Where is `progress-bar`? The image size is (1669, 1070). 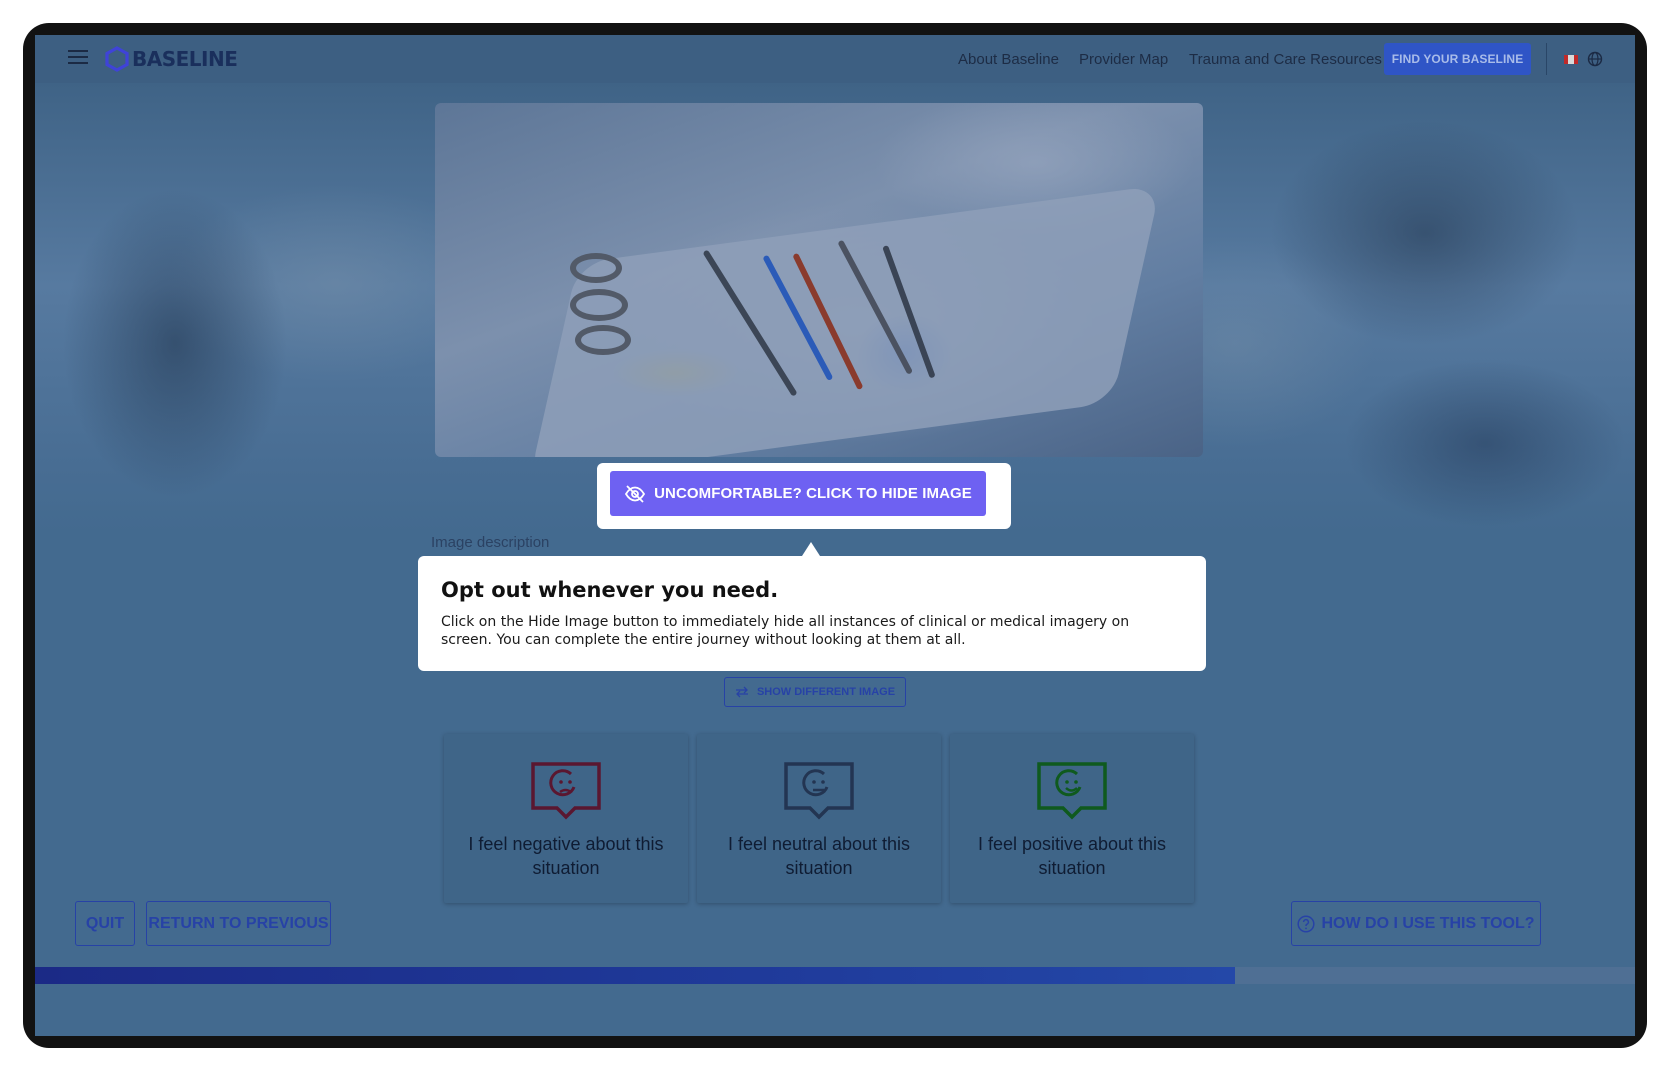 progress-bar is located at coordinates (835, 975).